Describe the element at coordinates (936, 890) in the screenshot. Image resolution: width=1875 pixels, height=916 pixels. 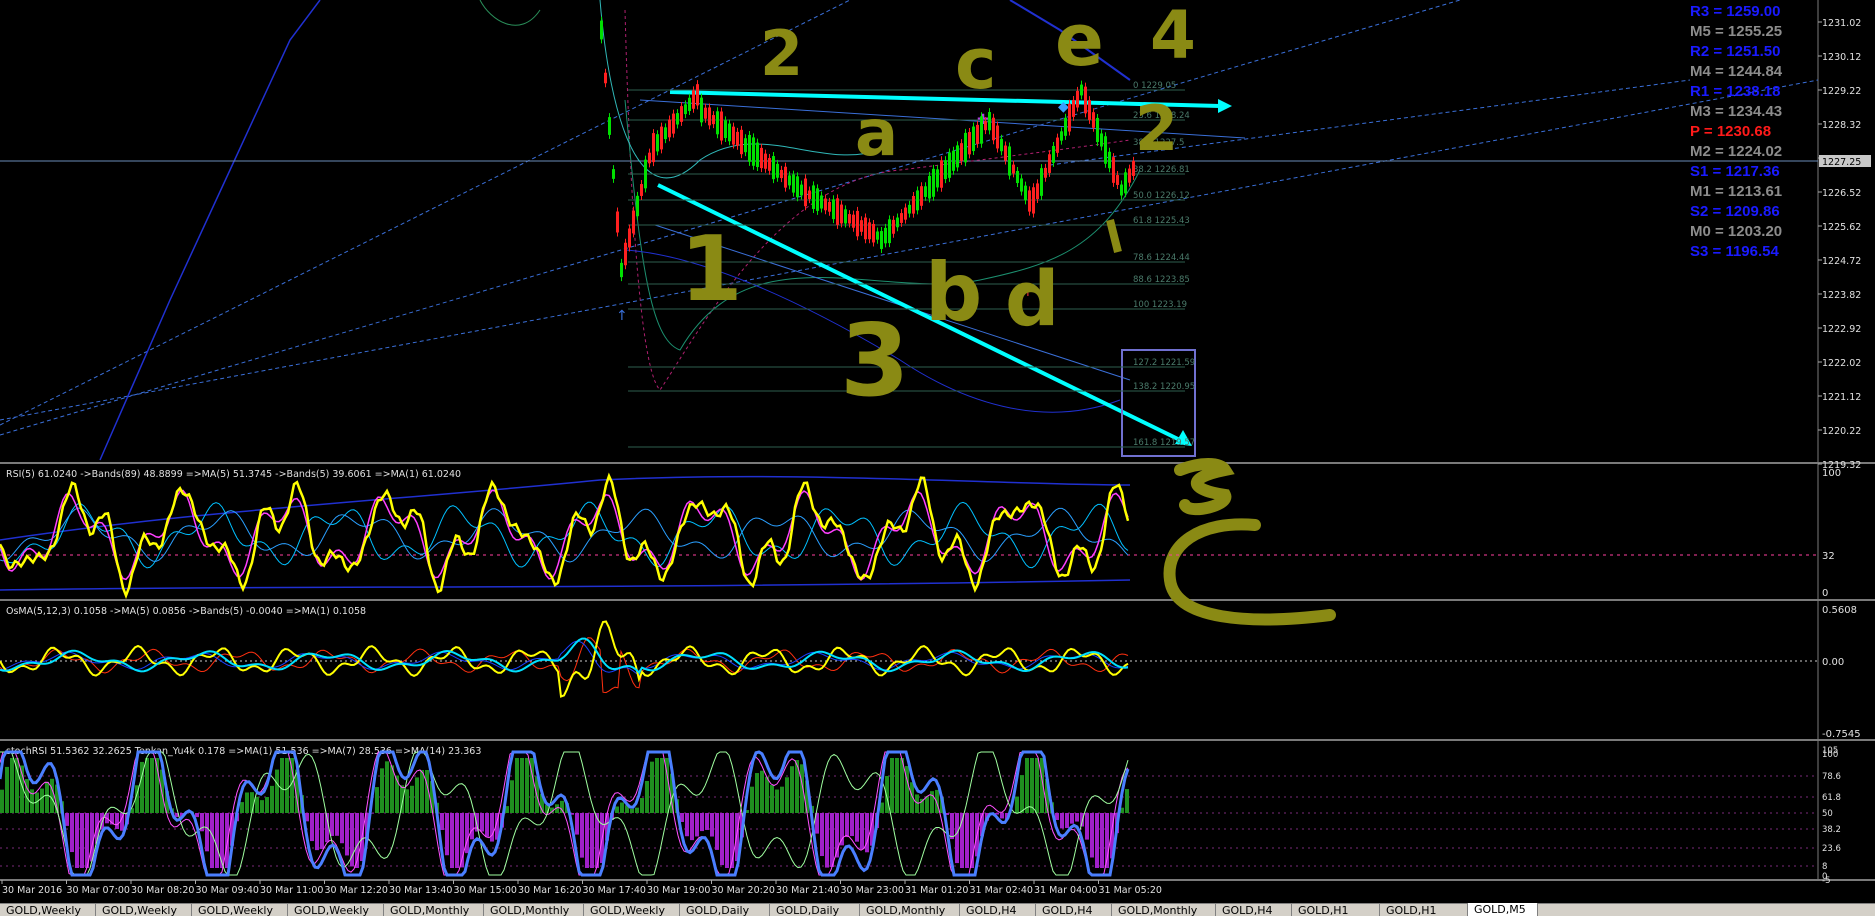
I see `time-tick: 31 Mar 01:20` at that location.